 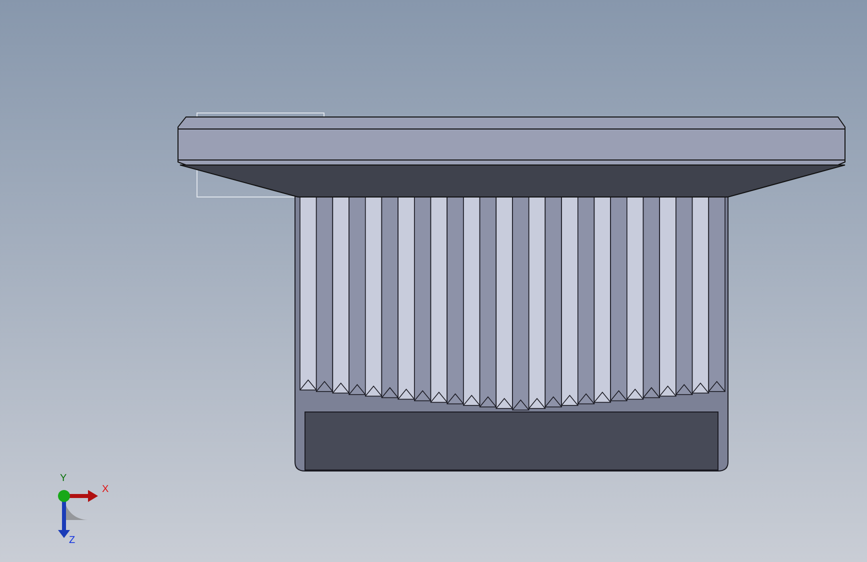 I want to click on y-axis-label: Y, so click(x=63, y=479).